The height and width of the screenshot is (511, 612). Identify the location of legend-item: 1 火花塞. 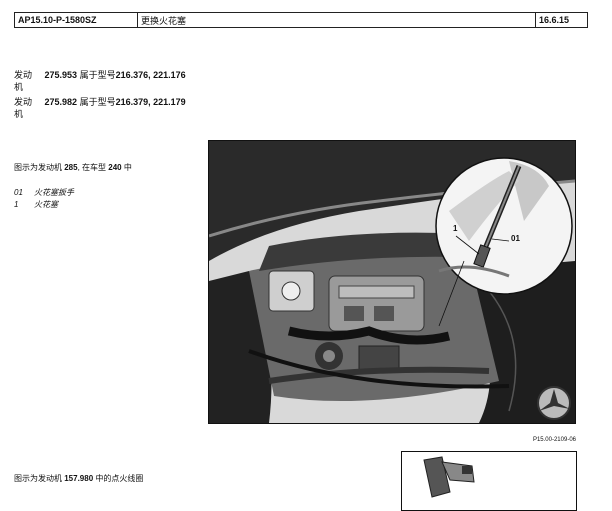
(44, 205).